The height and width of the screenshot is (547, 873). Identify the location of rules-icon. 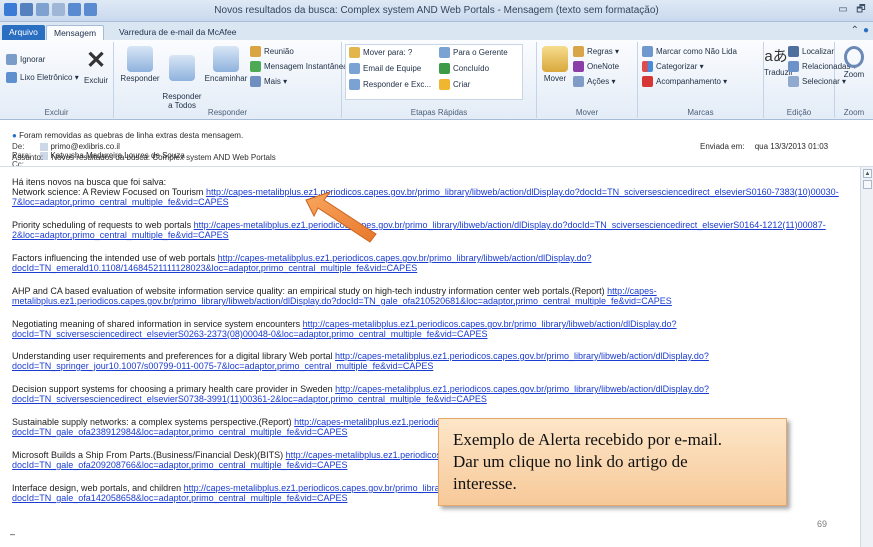
(578, 51).